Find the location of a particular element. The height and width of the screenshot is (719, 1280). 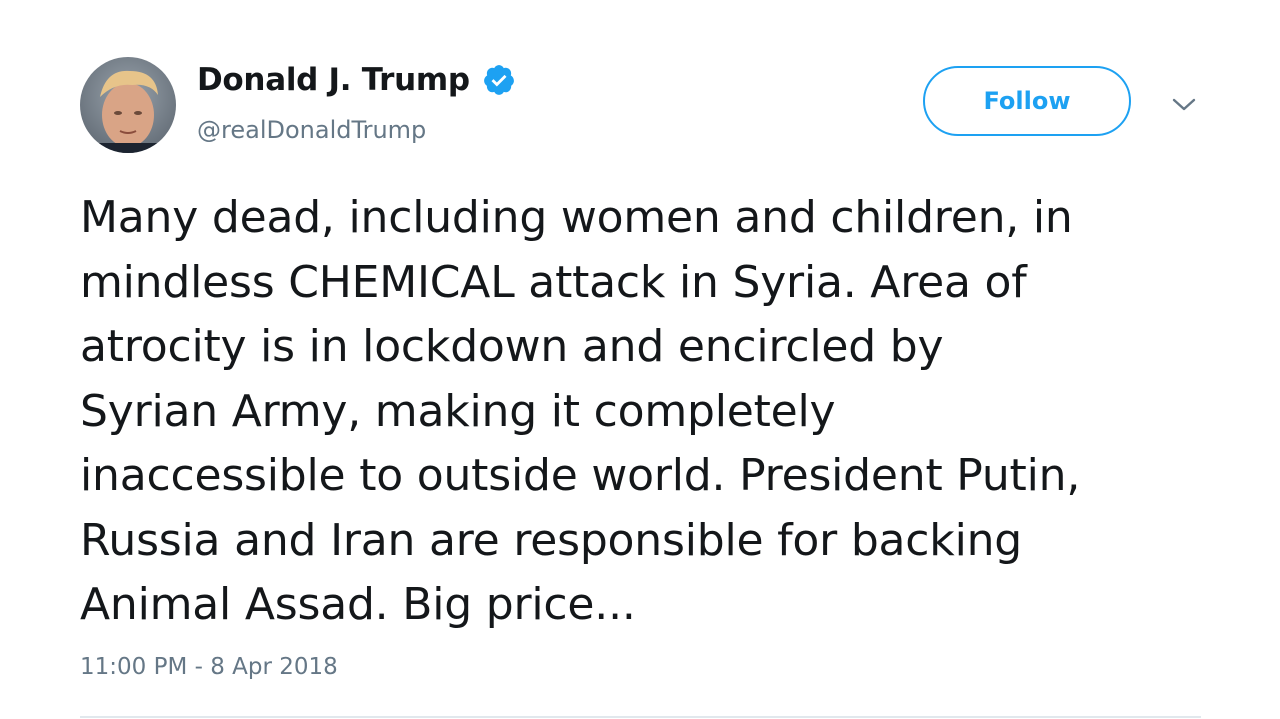

display-name: Donald J. Trump is located at coordinates (356, 80).